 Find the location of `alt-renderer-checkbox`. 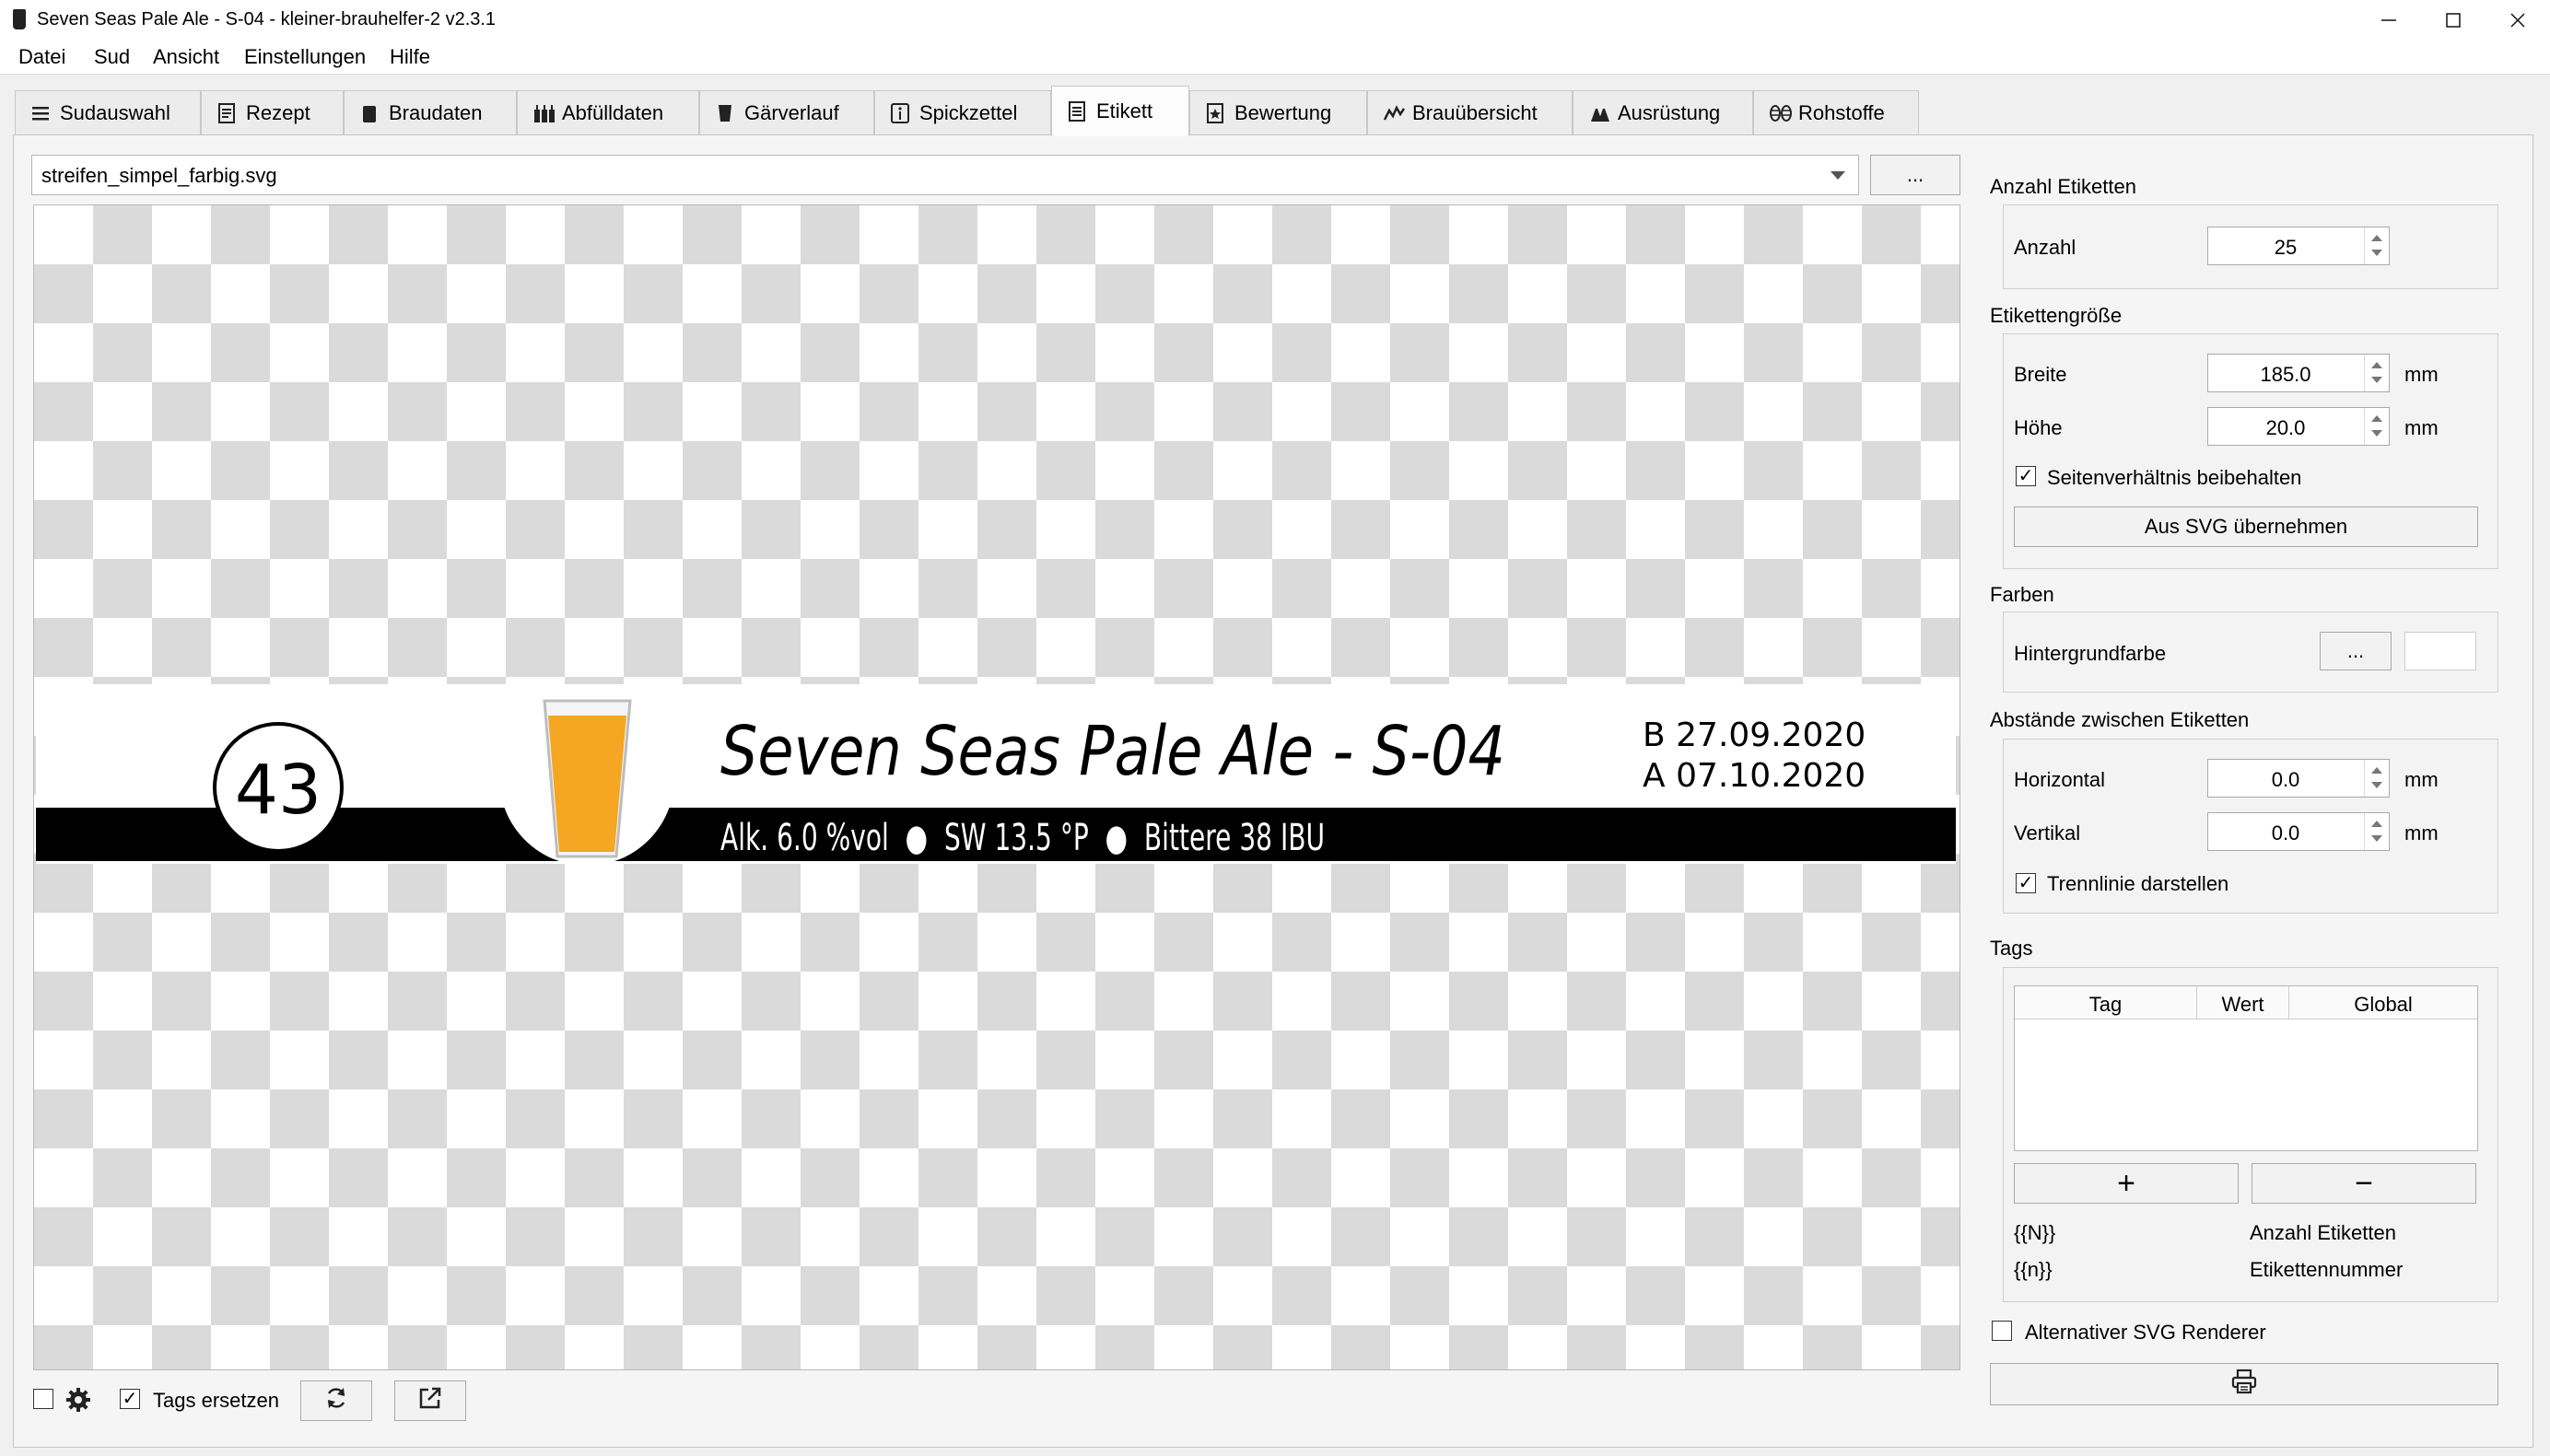

alt-renderer-checkbox is located at coordinates (2002, 1331).